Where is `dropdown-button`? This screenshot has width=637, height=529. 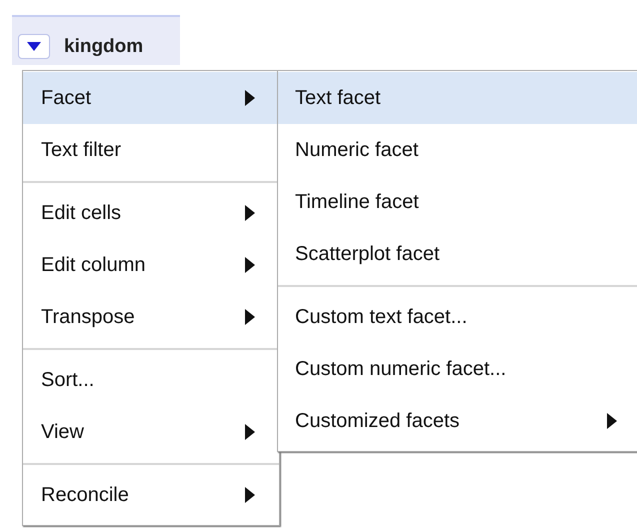
dropdown-button is located at coordinates (34, 46).